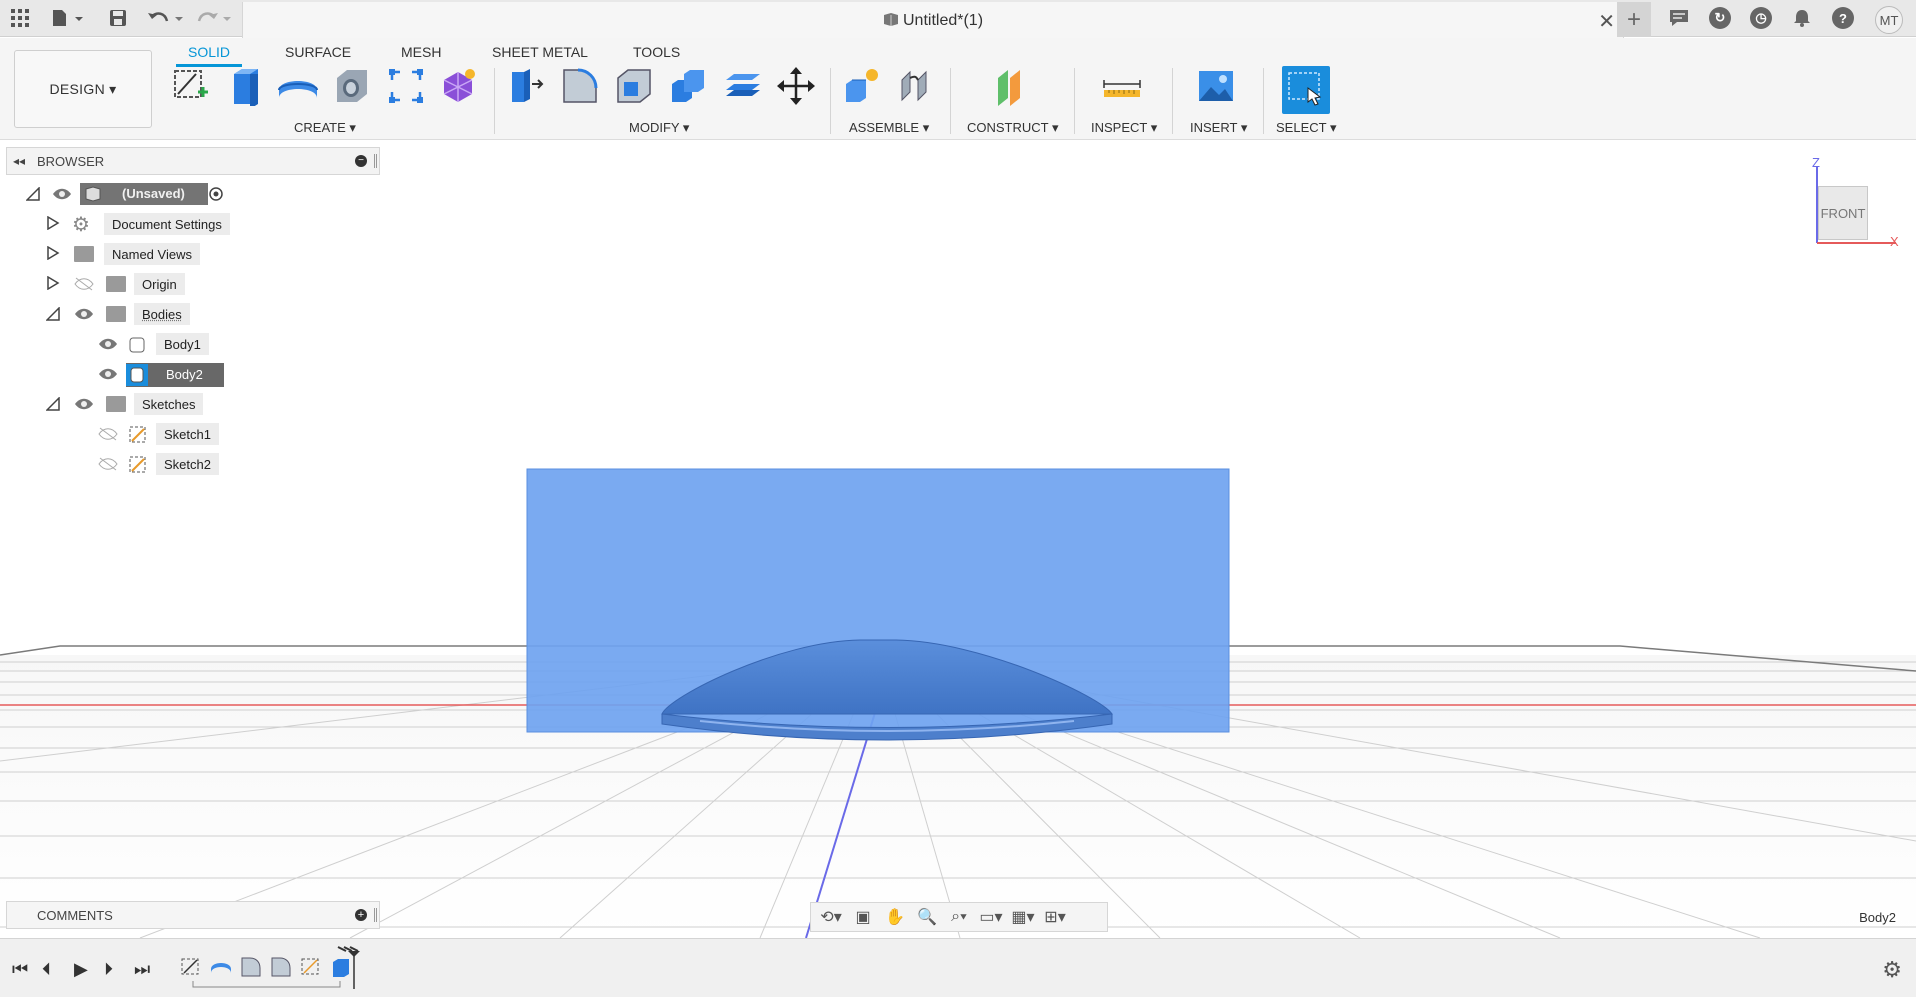 The width and height of the screenshot is (1916, 997). I want to click on notifications-bell-icon, so click(1802, 18).